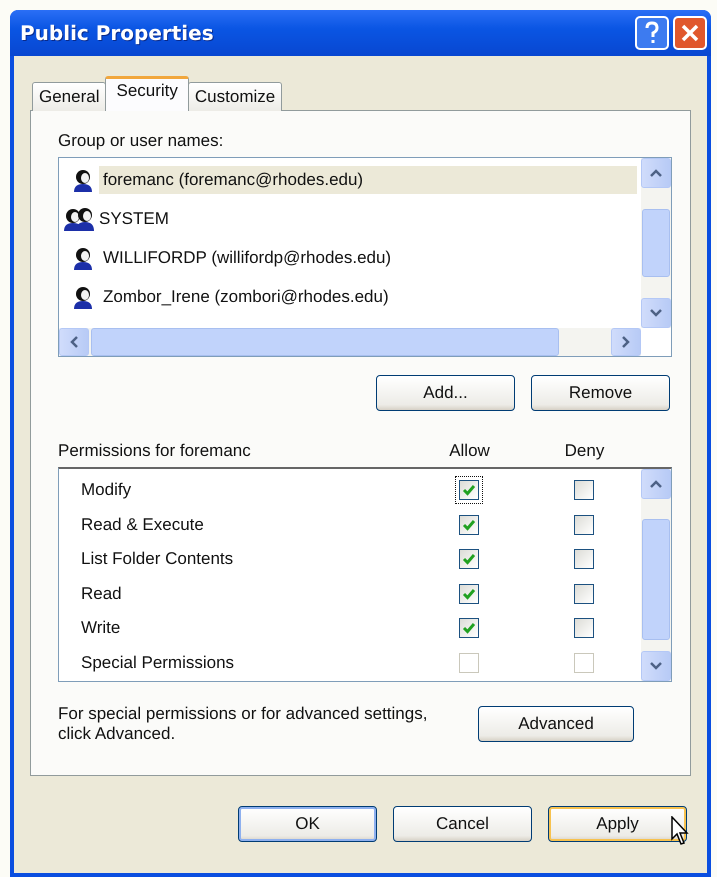  What do you see at coordinates (80, 219) in the screenshot?
I see `group-icon` at bounding box center [80, 219].